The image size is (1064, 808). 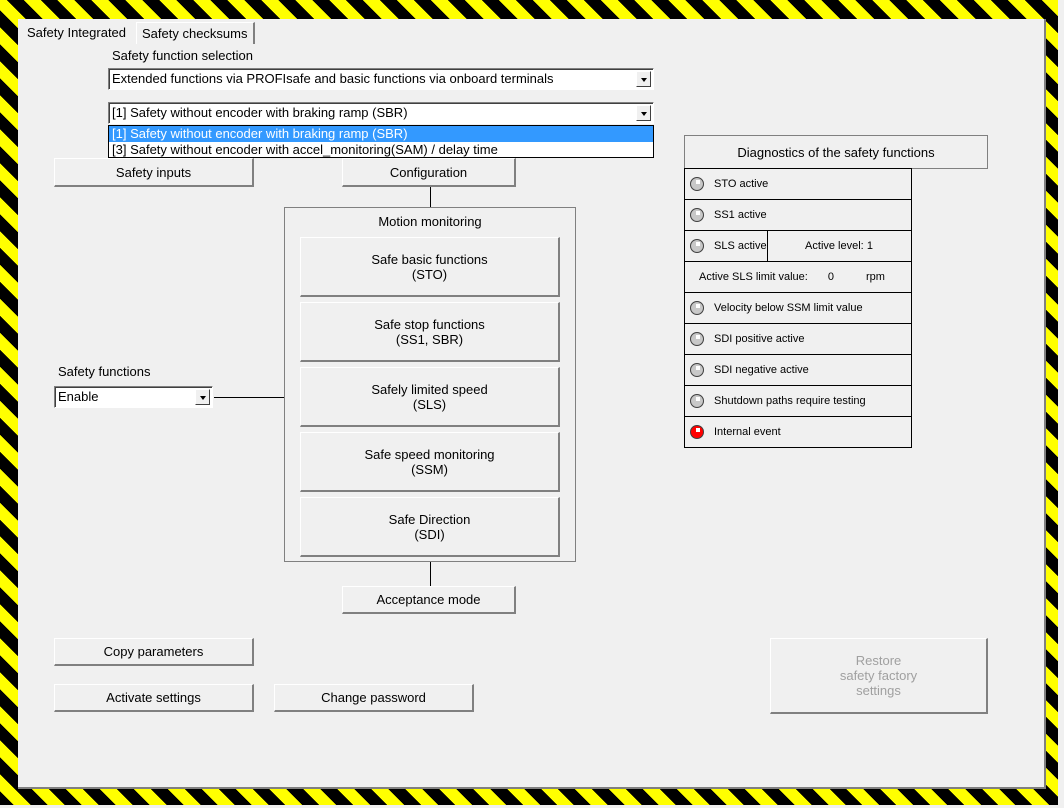 I want to click on safe-basic-functions-button: Safe basic functions (STO), so click(x=430, y=267).